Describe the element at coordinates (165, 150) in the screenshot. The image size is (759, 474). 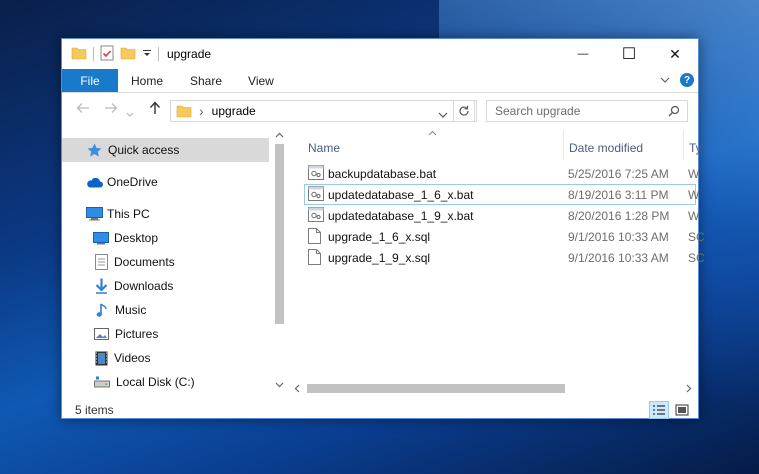
I see `sidebar-item-quick-access: Quick access` at that location.